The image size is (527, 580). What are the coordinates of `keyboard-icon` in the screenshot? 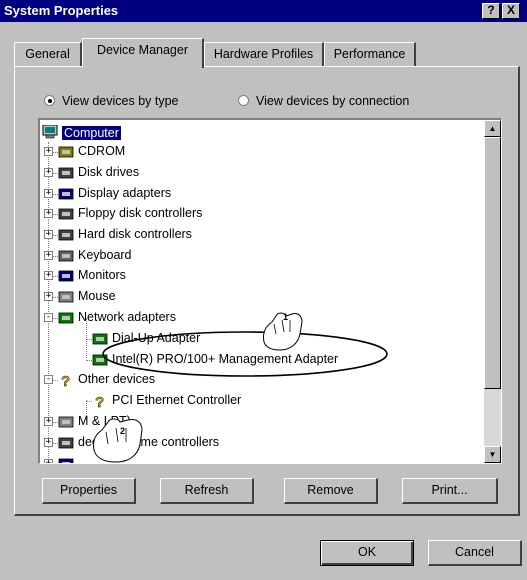 It's located at (66, 256).